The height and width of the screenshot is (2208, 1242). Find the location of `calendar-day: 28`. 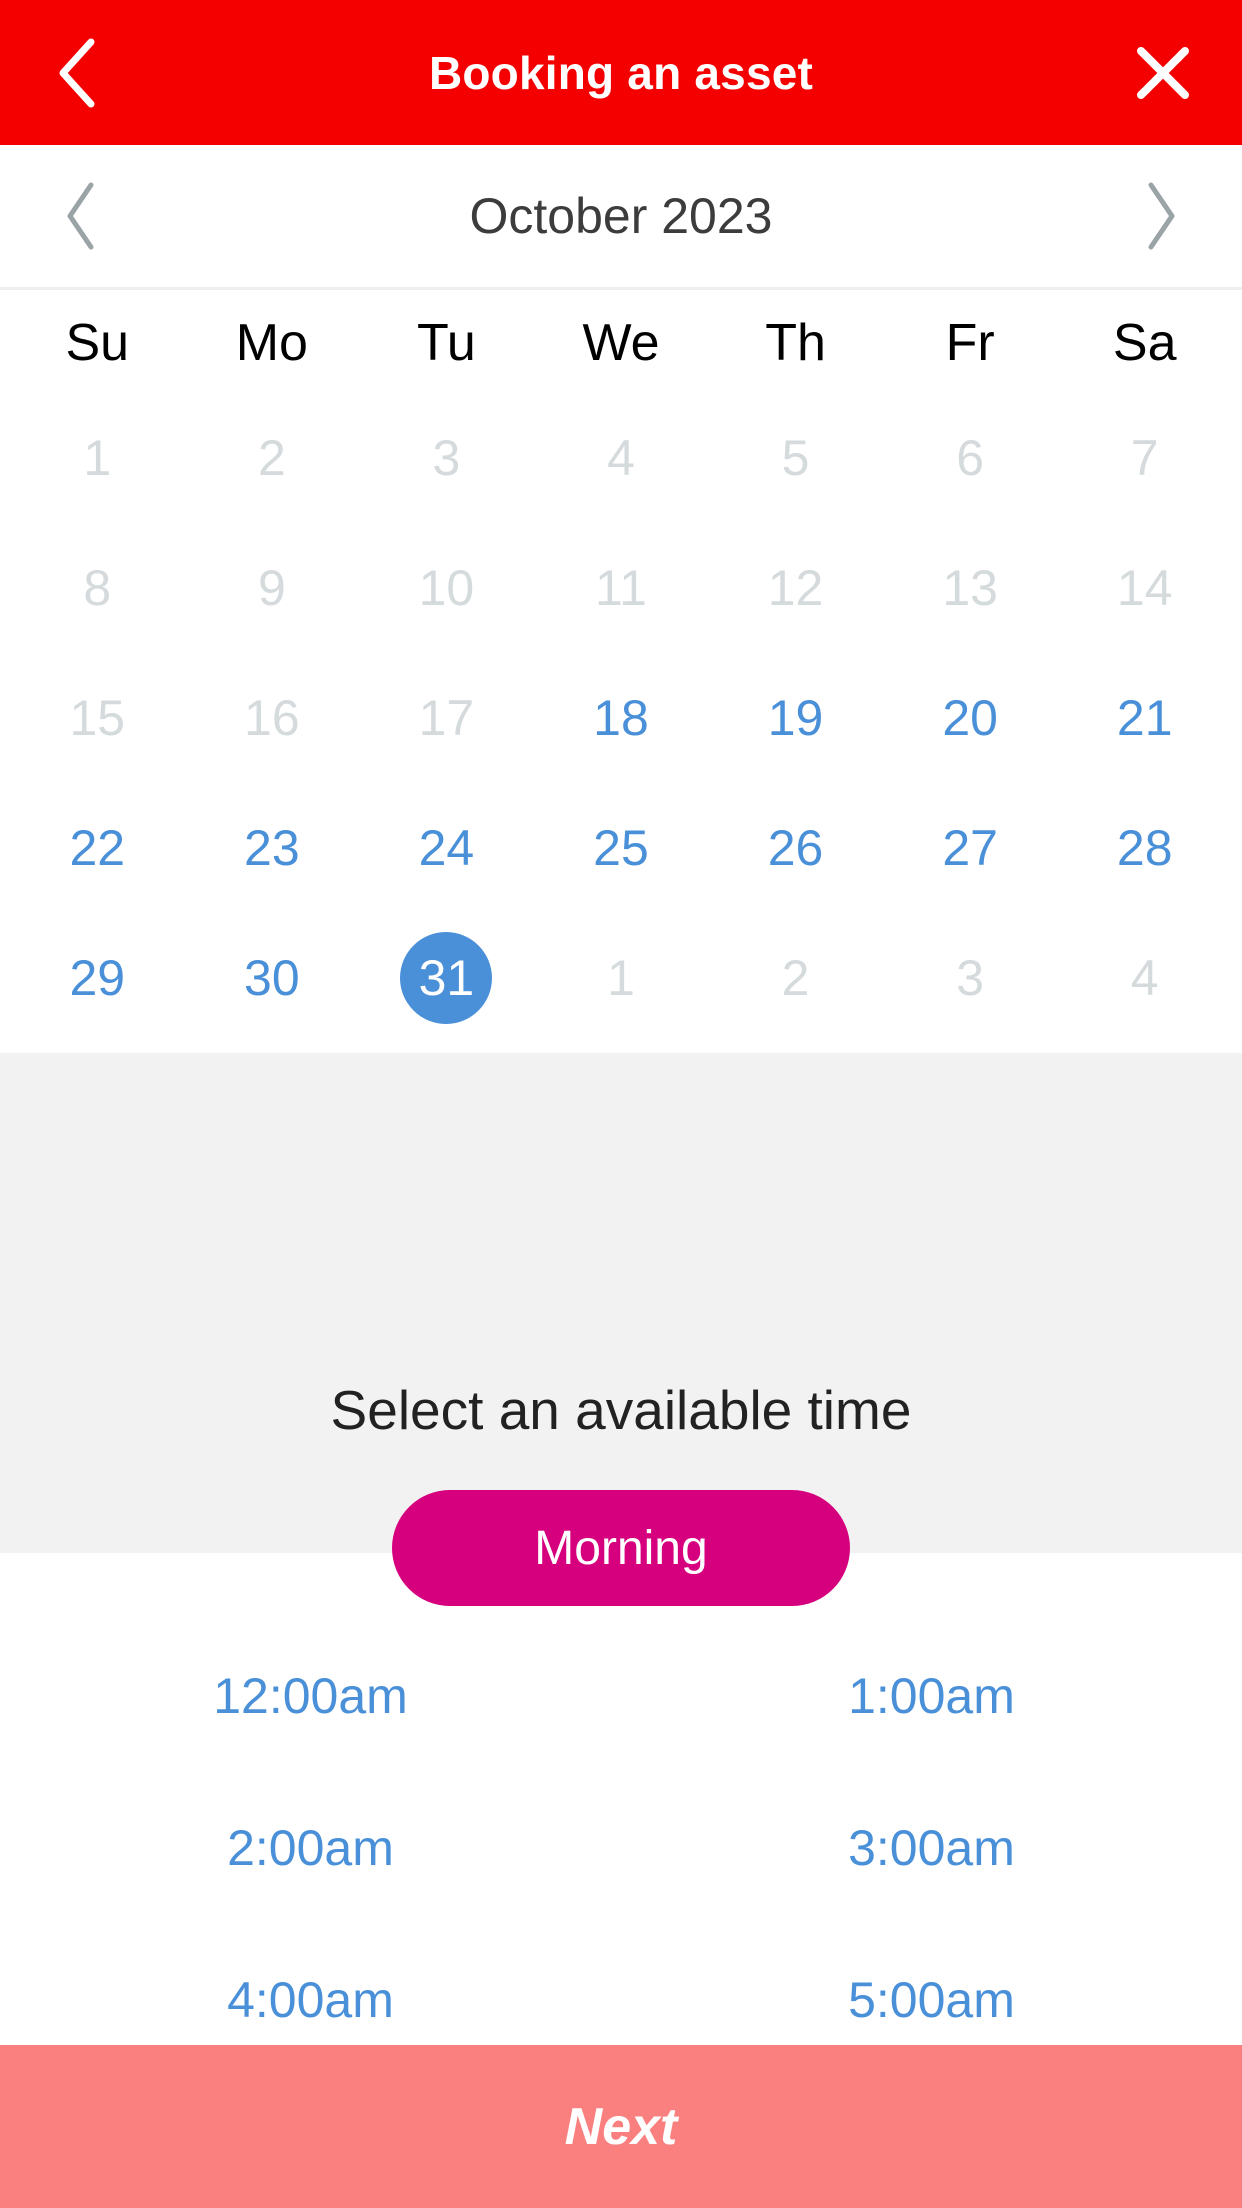

calendar-day: 28 is located at coordinates (1144, 848).